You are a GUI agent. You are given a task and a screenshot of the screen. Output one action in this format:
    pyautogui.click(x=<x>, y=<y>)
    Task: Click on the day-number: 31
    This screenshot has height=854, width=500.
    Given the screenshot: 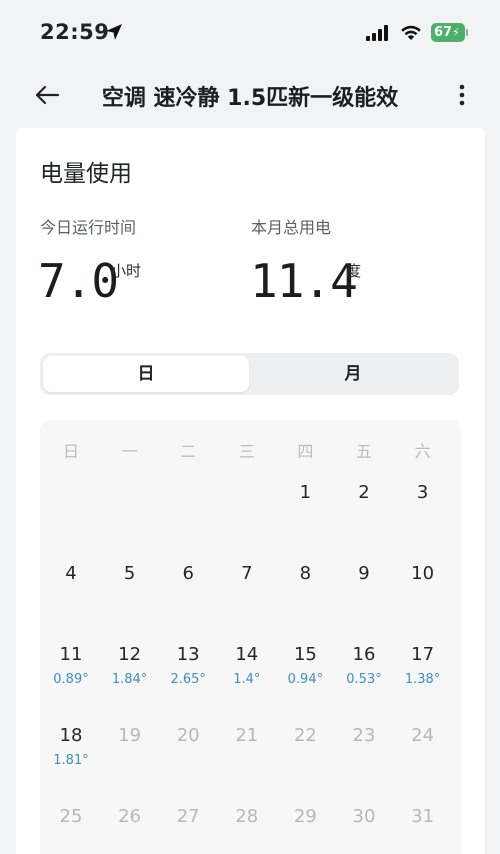 What is the action you would take?
    pyautogui.click(x=423, y=816)
    